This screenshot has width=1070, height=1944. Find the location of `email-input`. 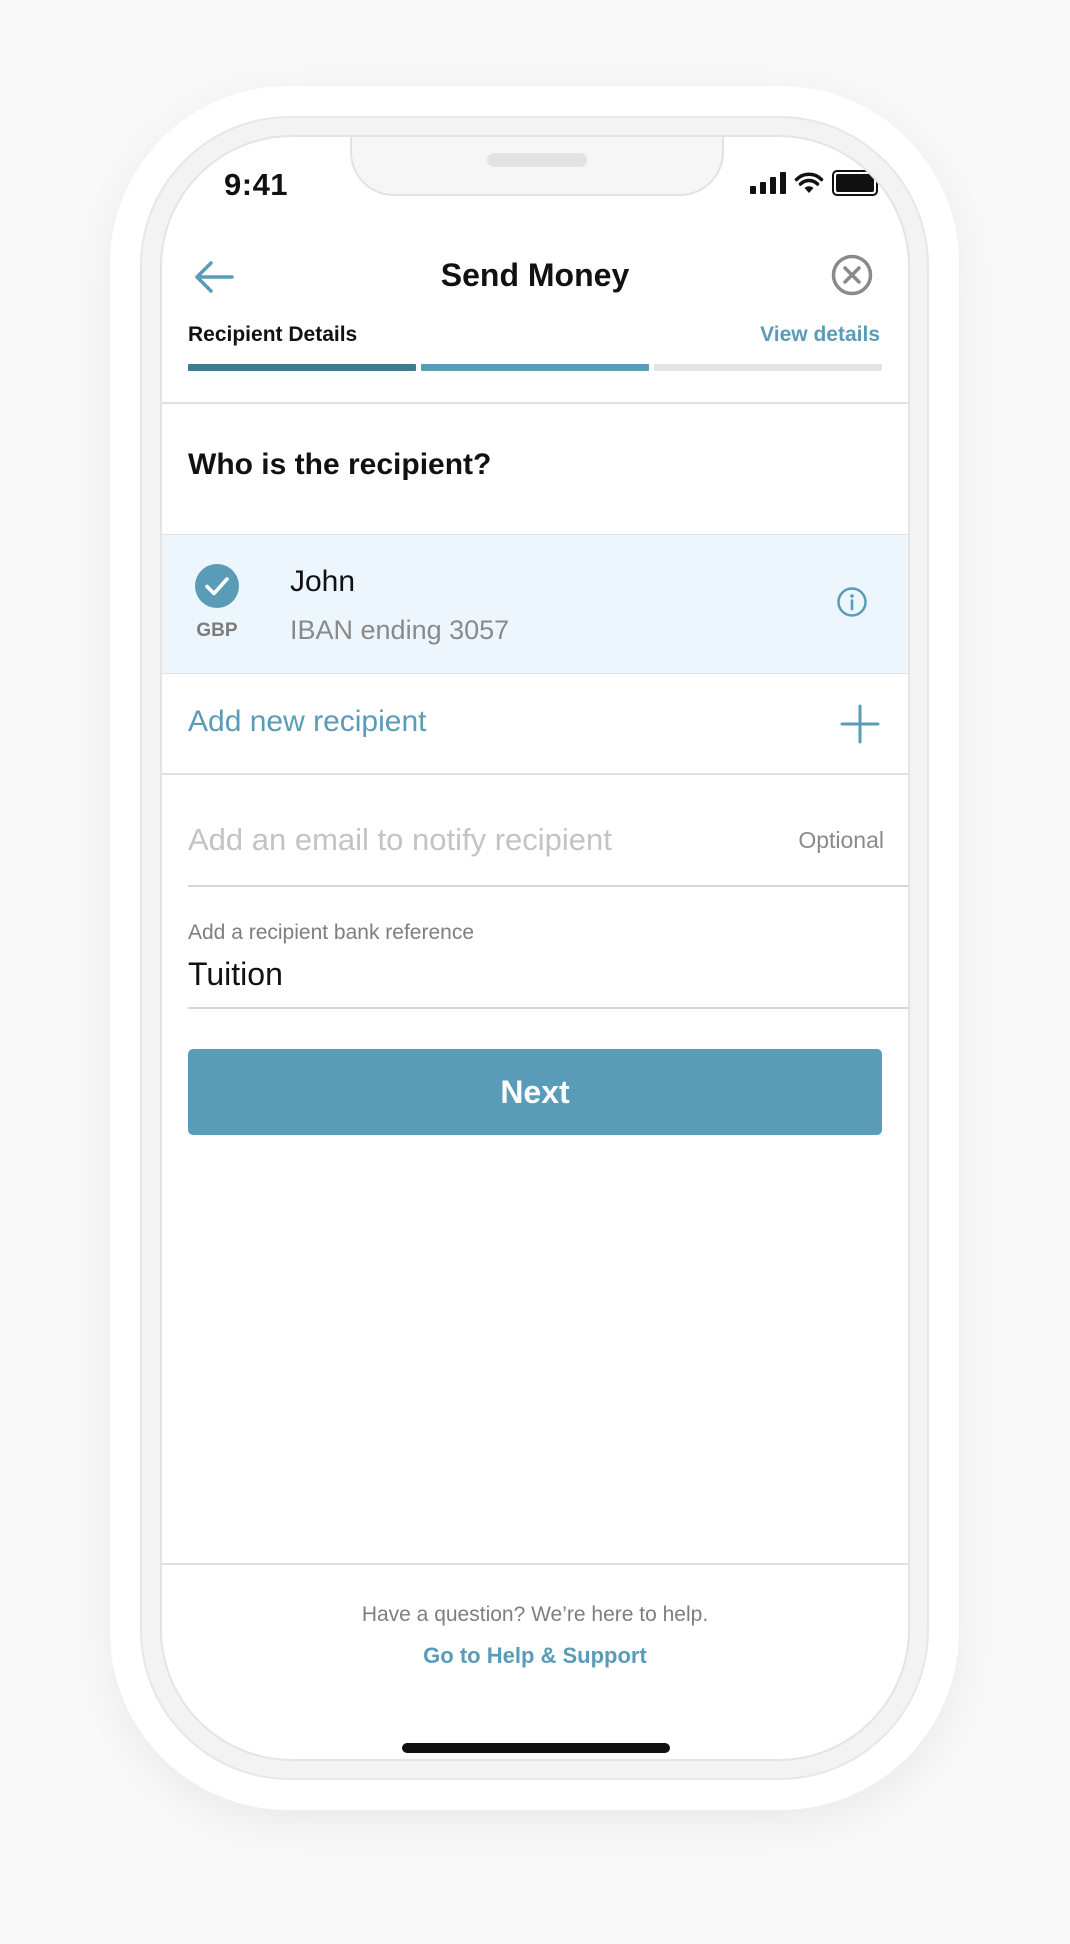

email-input is located at coordinates (468, 840).